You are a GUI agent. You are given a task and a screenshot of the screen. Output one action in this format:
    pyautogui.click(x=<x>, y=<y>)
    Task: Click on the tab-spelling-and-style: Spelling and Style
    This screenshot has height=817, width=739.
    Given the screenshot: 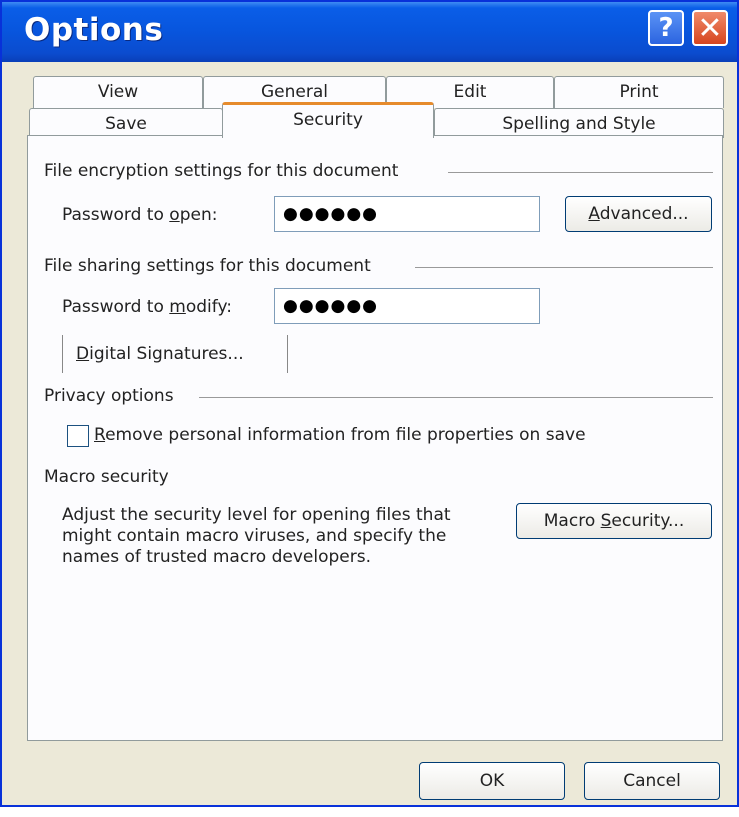 What is the action you would take?
    pyautogui.click(x=579, y=123)
    